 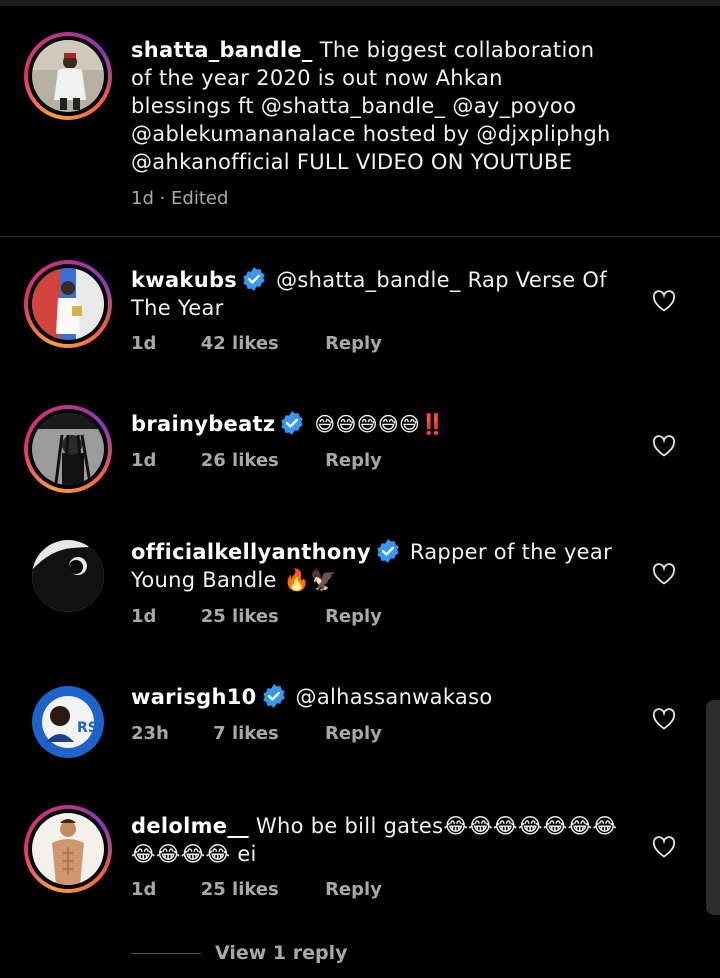 What do you see at coordinates (68, 449) in the screenshot?
I see `avatar-brainybeatz` at bounding box center [68, 449].